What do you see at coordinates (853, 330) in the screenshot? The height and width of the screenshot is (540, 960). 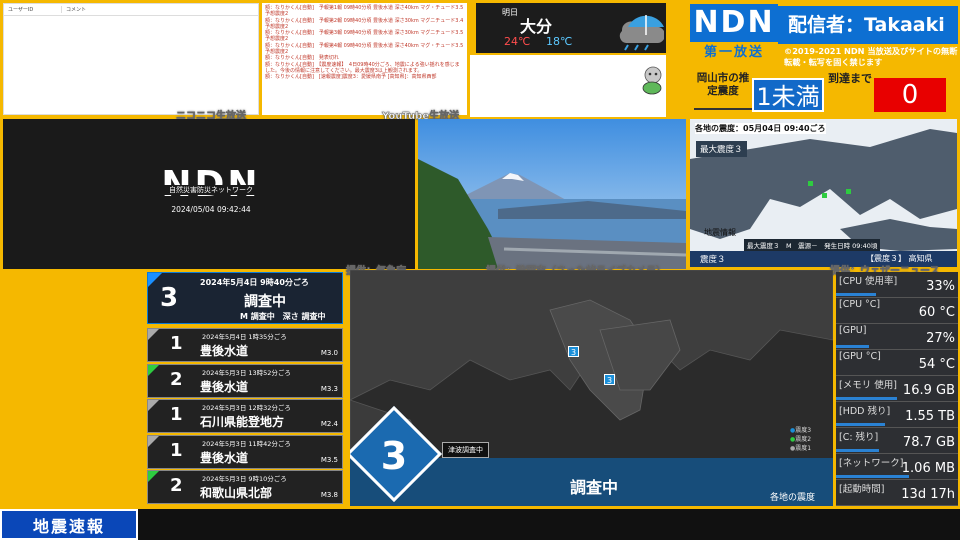 I see `stat-label: [GPU]` at bounding box center [853, 330].